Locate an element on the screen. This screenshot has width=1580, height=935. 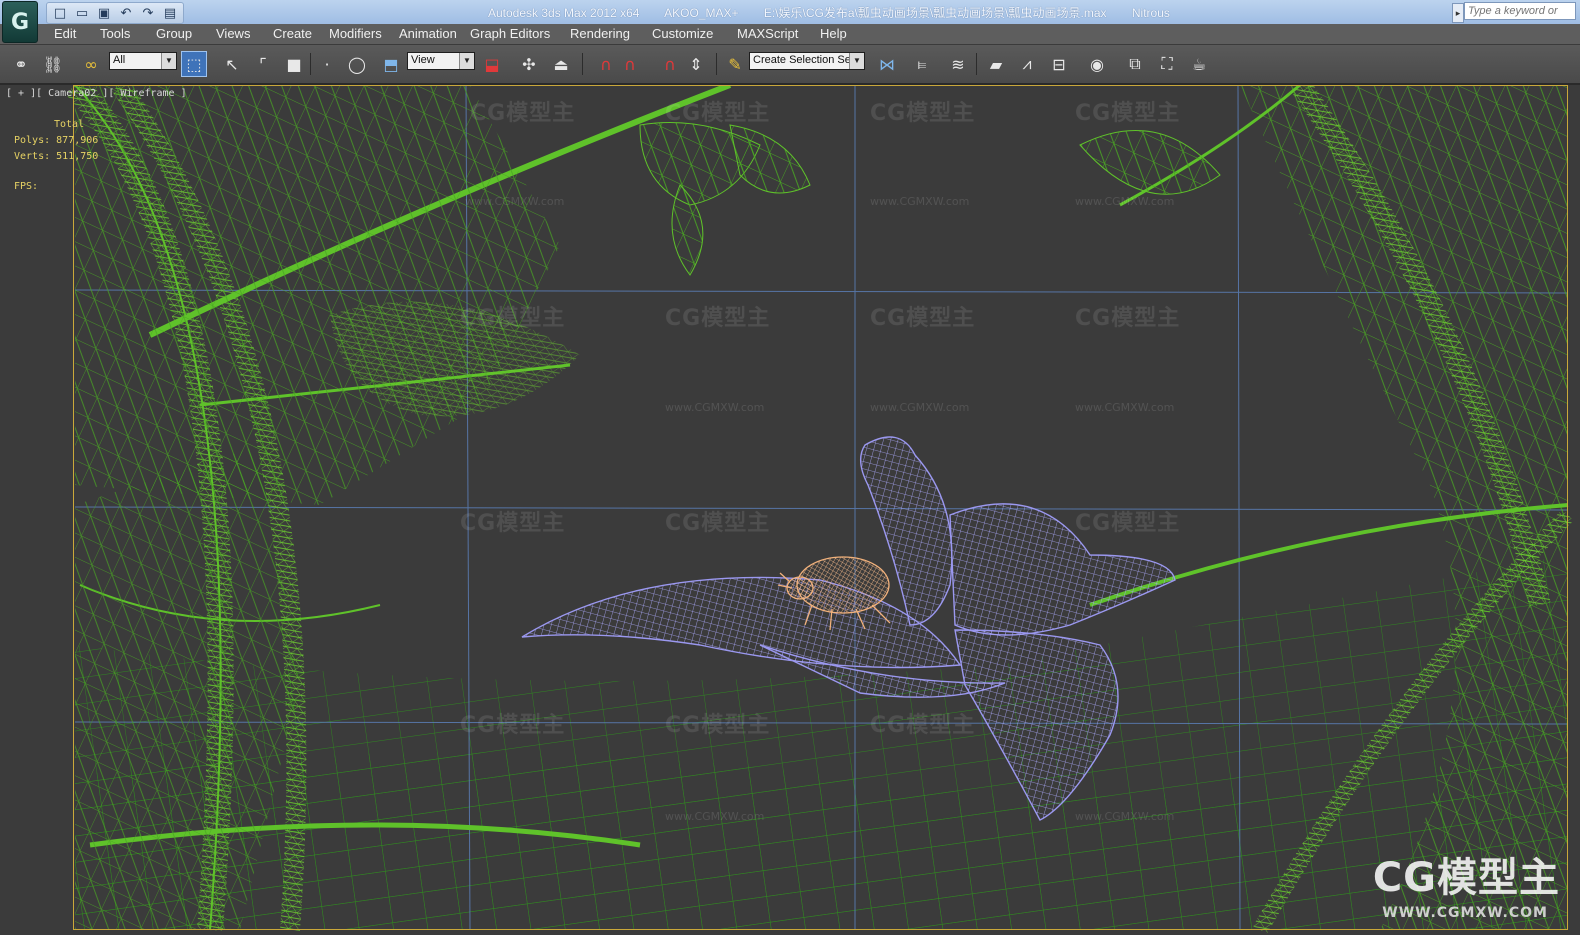
application-menu-button: G is located at coordinates (20, 22).